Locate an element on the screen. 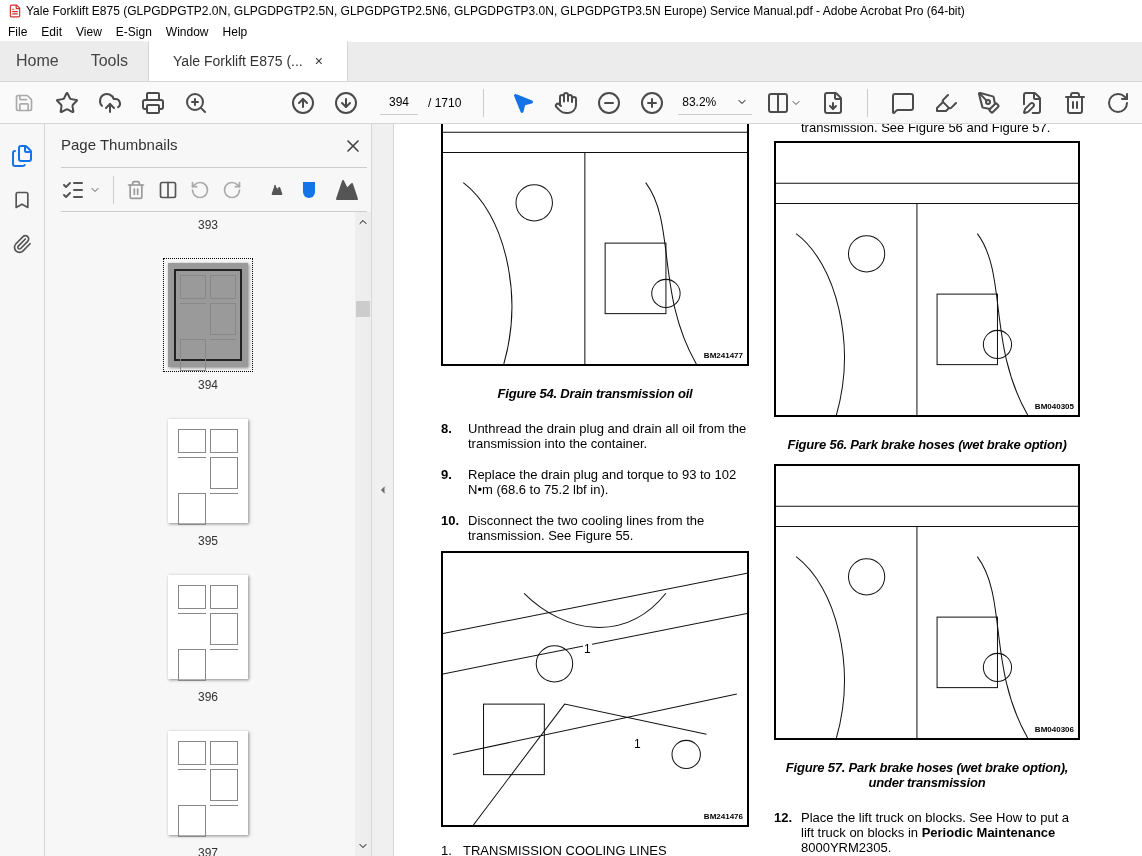 This screenshot has height=856, width=1142. step-text: Unthread the drain plug and drain all oil from the transmission into the container. is located at coordinates (608, 436).